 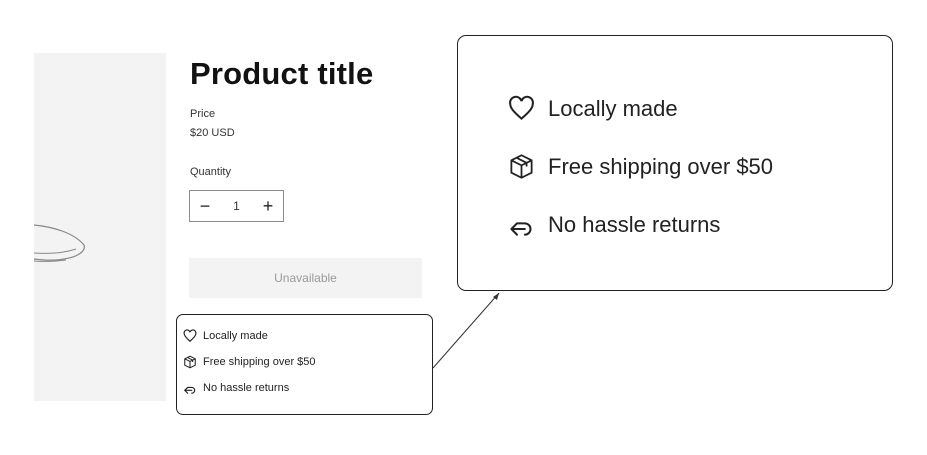 I want to click on shoe-illustration, so click(x=59, y=243).